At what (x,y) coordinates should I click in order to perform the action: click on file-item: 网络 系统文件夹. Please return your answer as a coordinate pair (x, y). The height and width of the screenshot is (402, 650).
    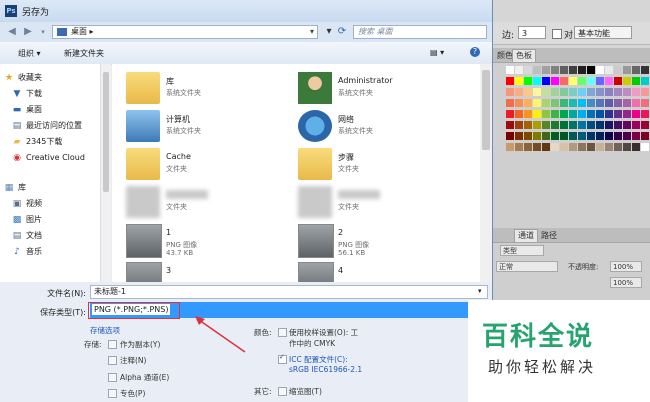
    Looking at the image, I should click on (383, 127).